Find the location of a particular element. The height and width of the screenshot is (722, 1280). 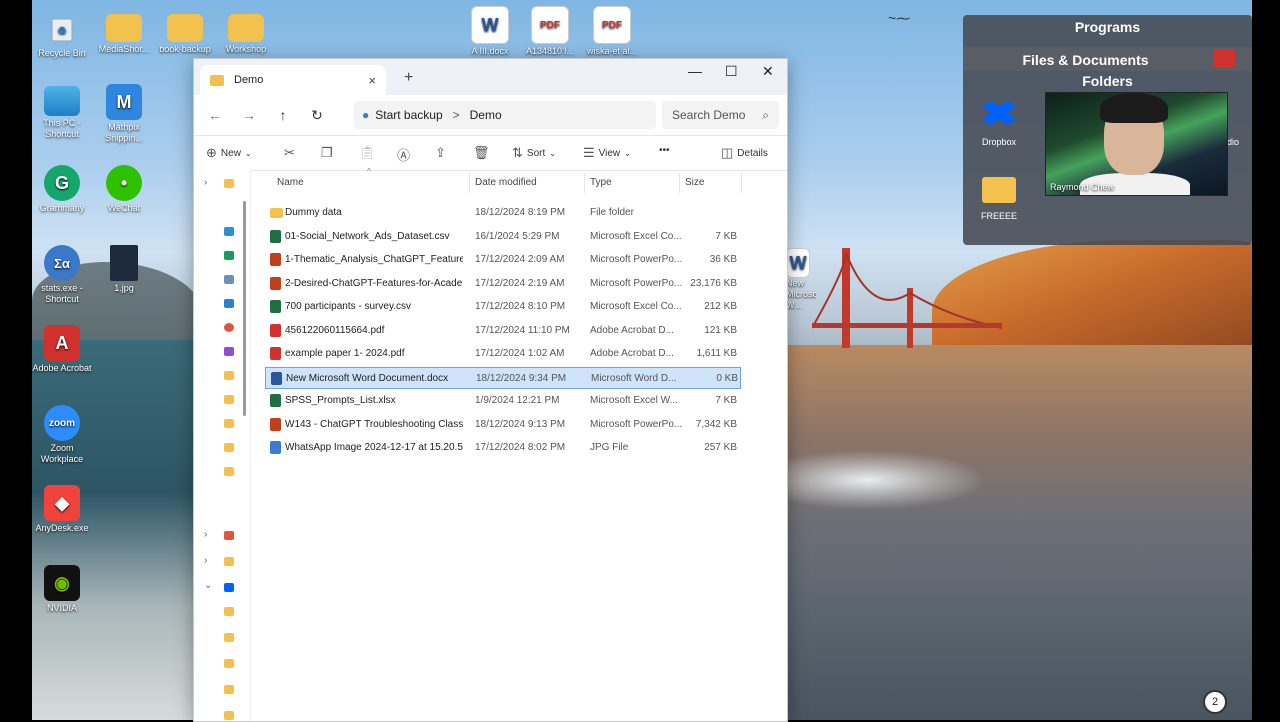

search-input: Search Demo ⌕ is located at coordinates (720, 115).